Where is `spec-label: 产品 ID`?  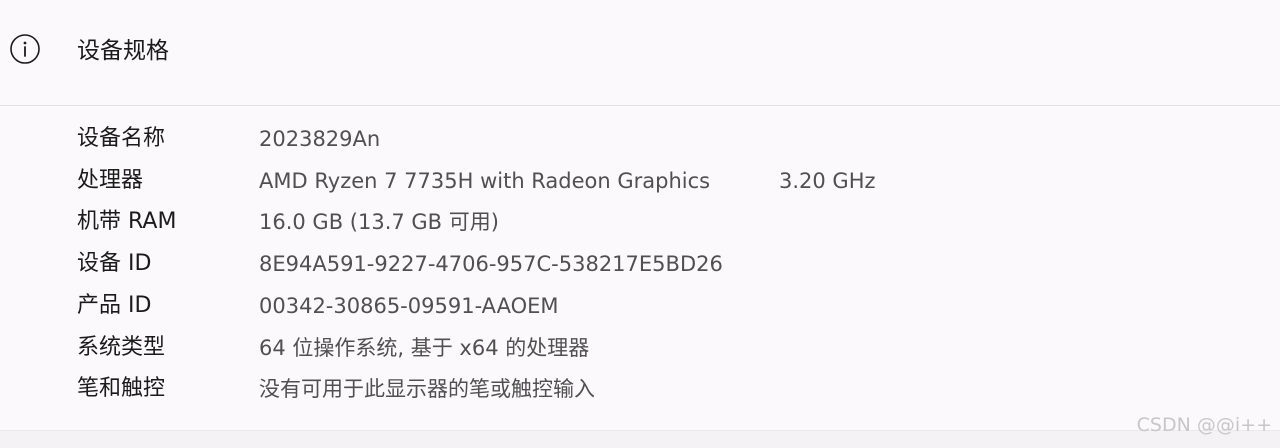
spec-label: 产品 ID is located at coordinates (114, 305).